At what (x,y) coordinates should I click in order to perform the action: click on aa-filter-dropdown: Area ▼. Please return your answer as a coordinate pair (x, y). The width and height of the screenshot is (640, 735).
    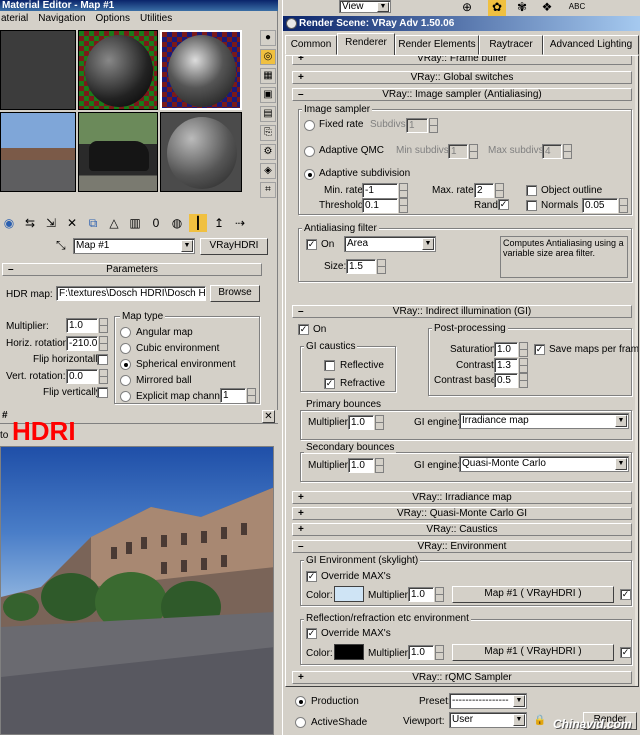
    Looking at the image, I should click on (390, 244).